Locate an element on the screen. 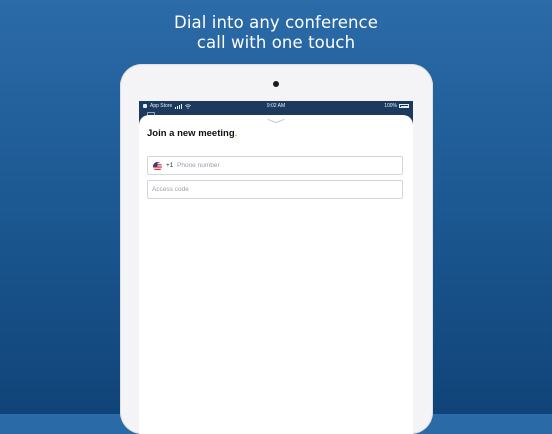  us-flag-icon is located at coordinates (157, 166).